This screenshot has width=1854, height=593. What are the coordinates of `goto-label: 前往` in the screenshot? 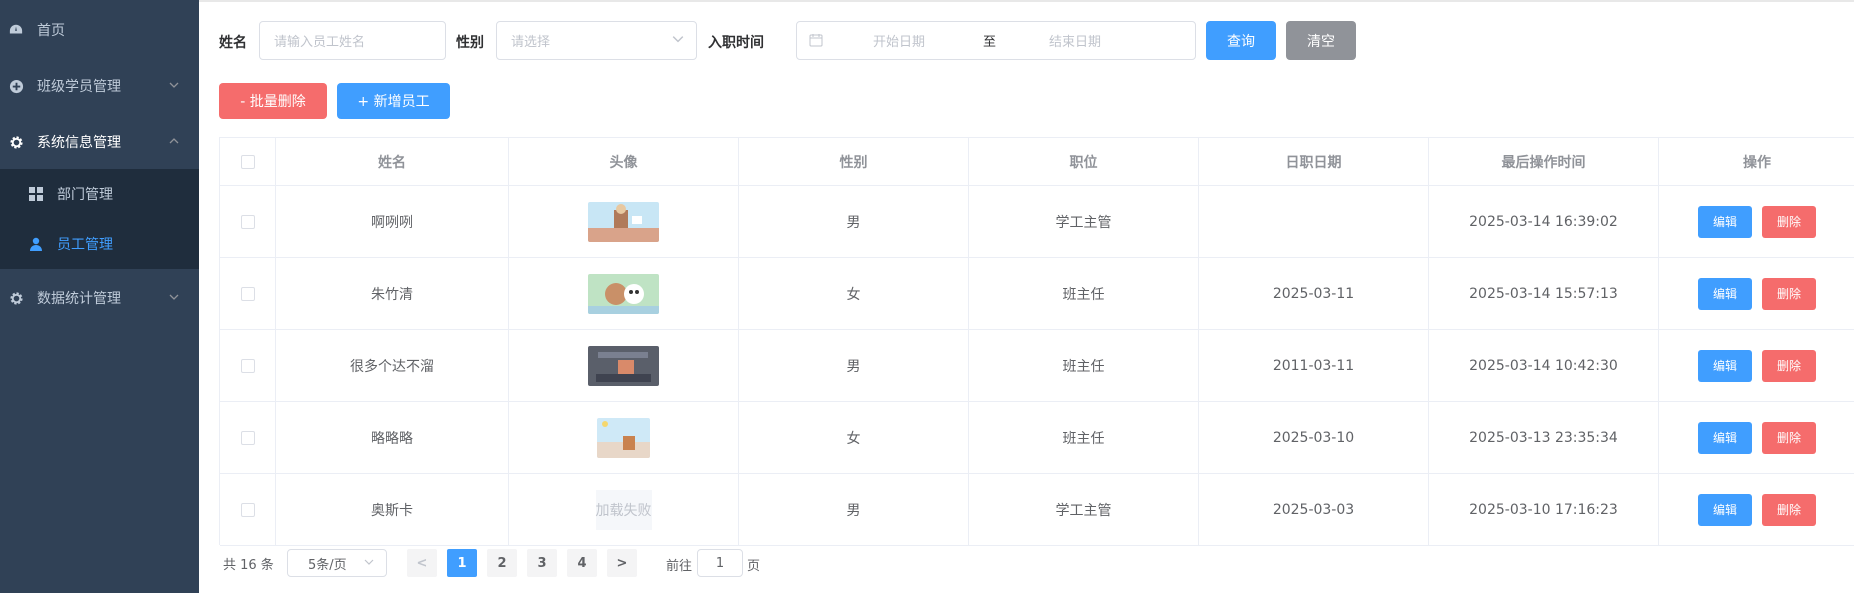 It's located at (679, 566).